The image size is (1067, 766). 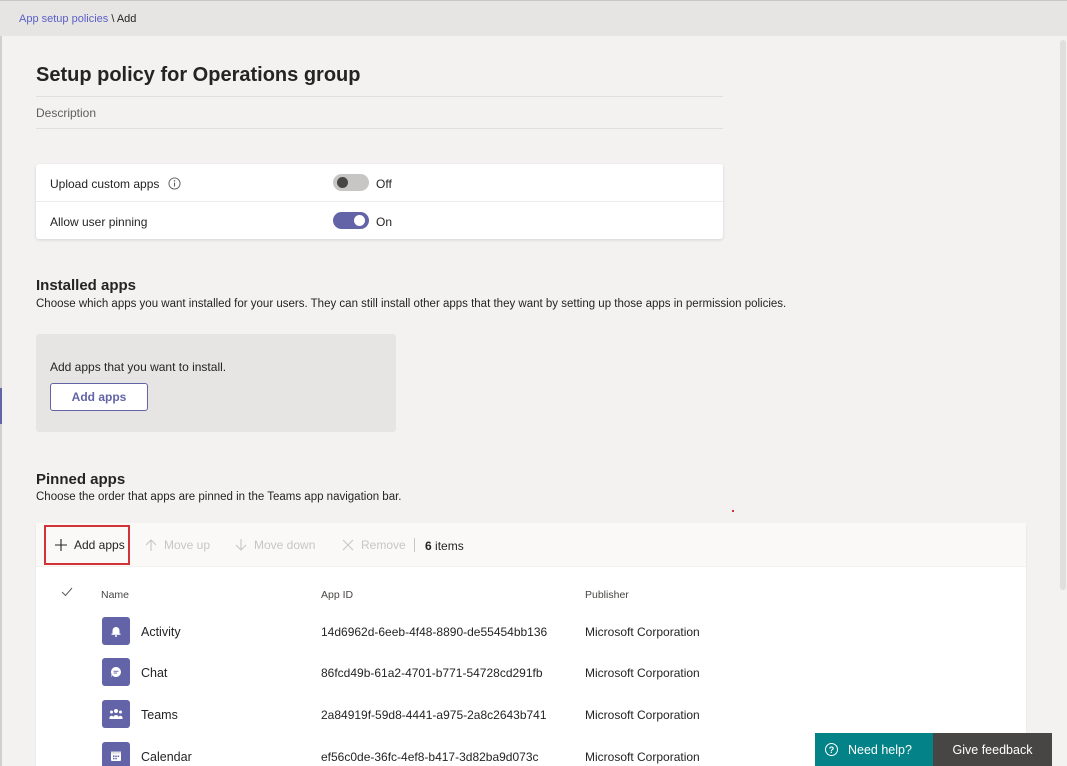 I want to click on column-header-app-id: App ID, so click(x=337, y=595).